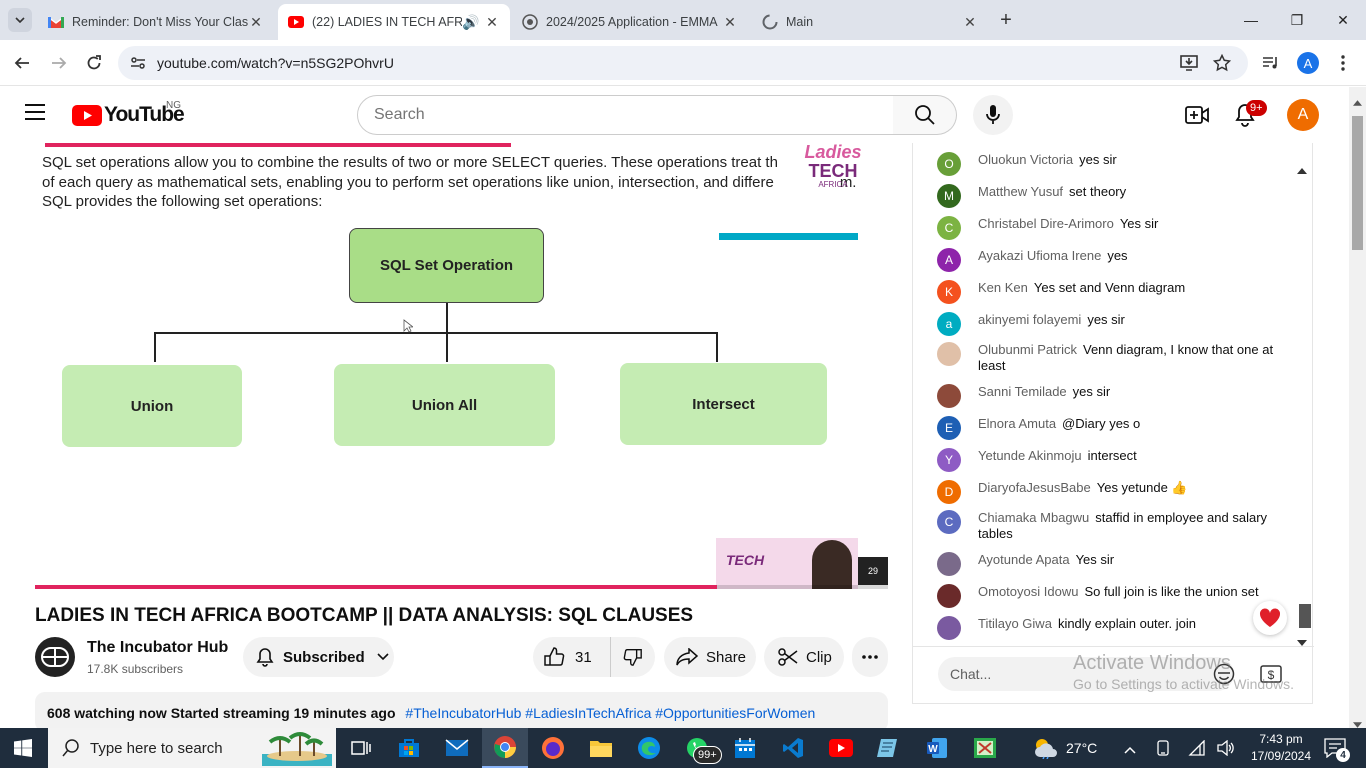 The width and height of the screenshot is (1366, 770). What do you see at coordinates (949, 164) in the screenshot?
I see `chat-avatar: O` at bounding box center [949, 164].